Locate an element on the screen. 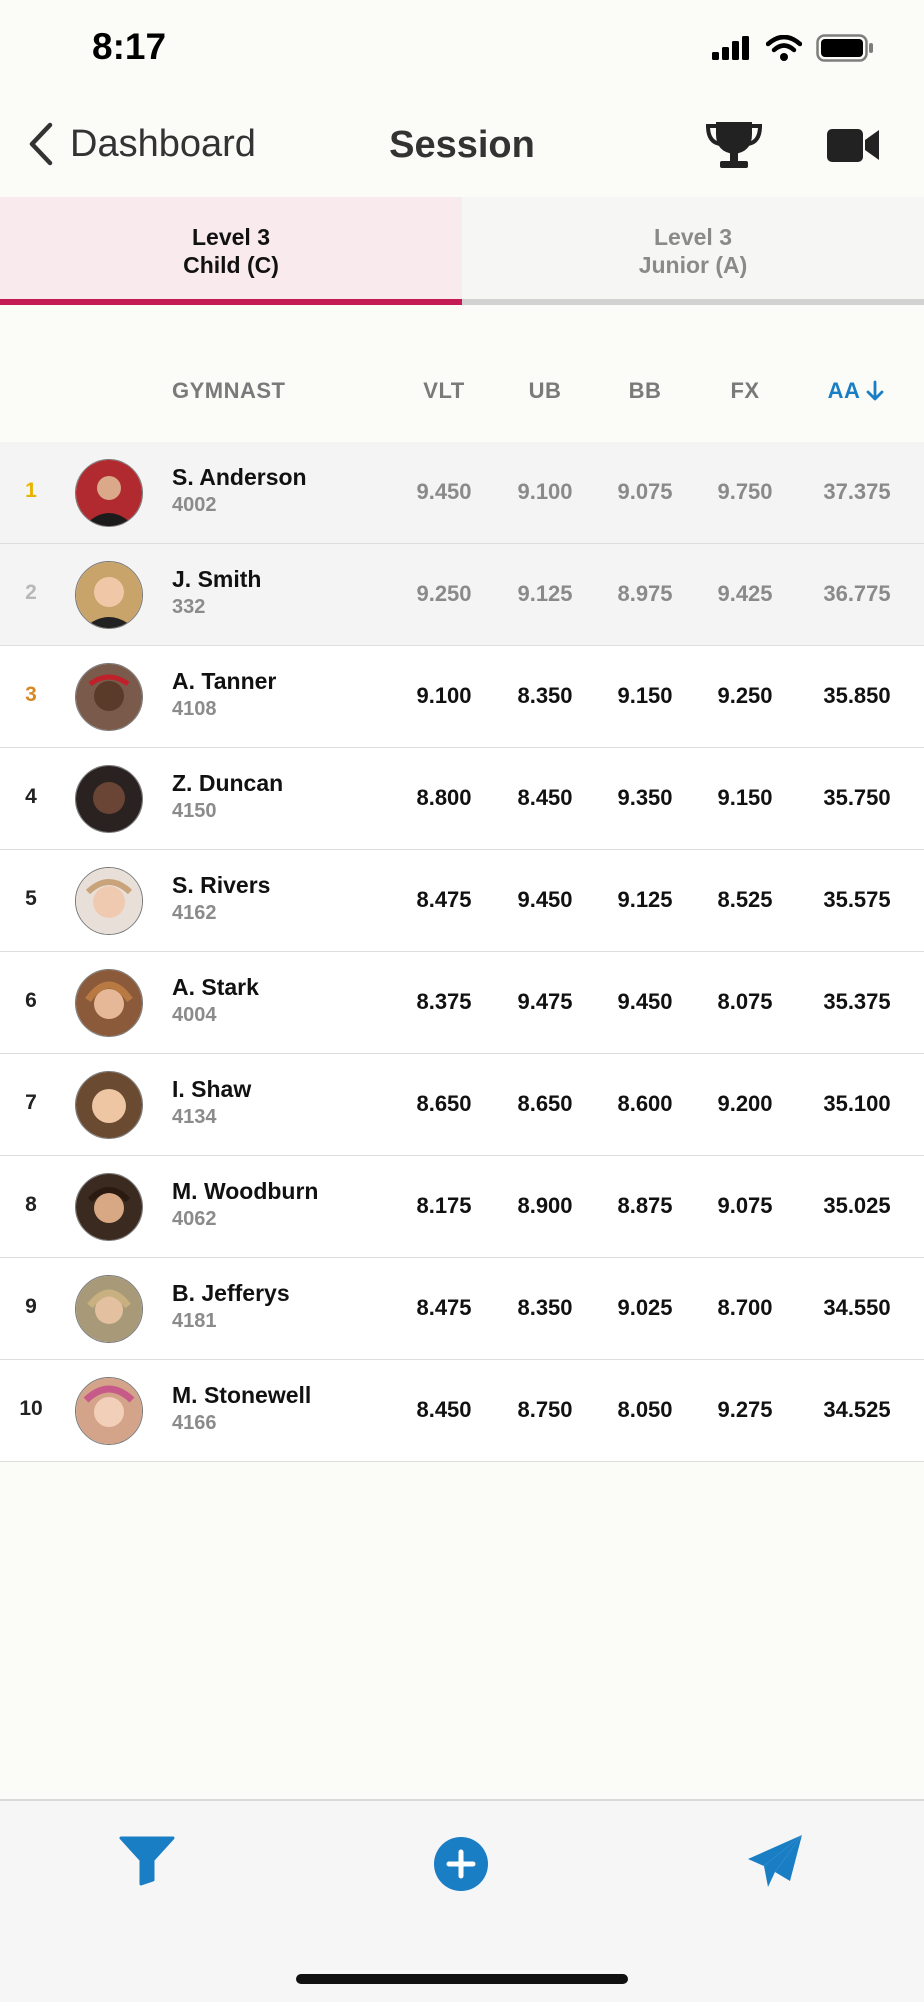 This screenshot has width=924, height=2002. score-balance-beam: 9.025 is located at coordinates (645, 1307).